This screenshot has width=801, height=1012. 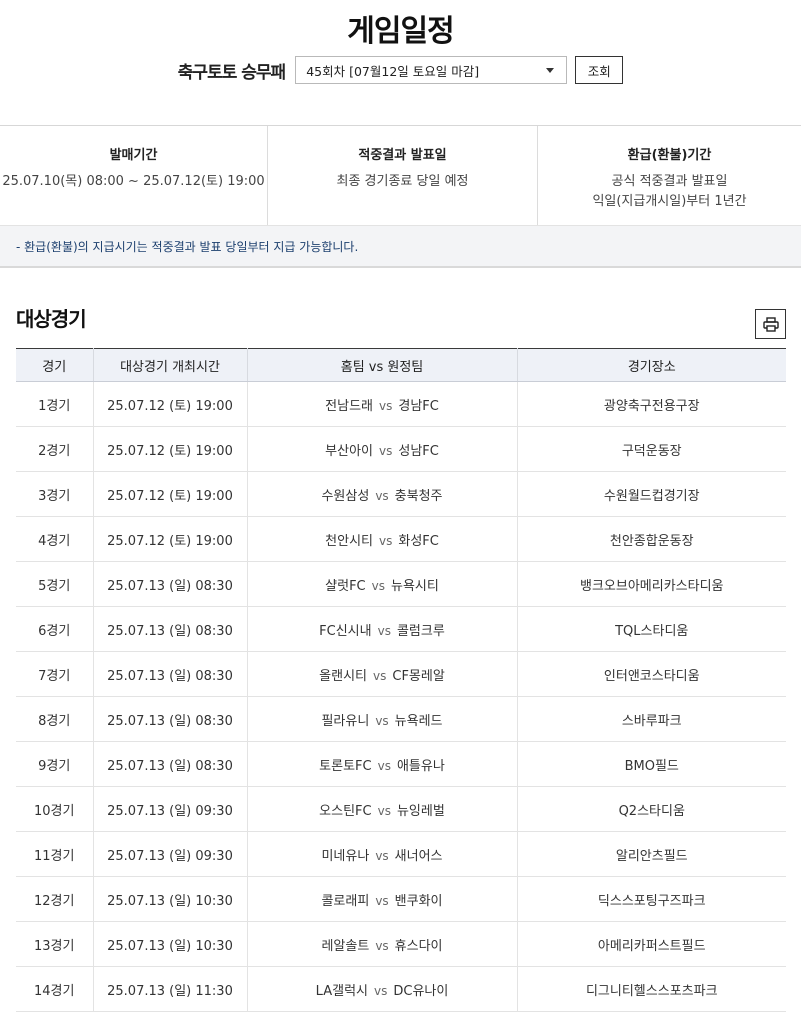 I want to click on table-header-row: 경기 대상경기 개최시간 홈팀 vs 원정팀 경기장소, so click(x=401, y=365).